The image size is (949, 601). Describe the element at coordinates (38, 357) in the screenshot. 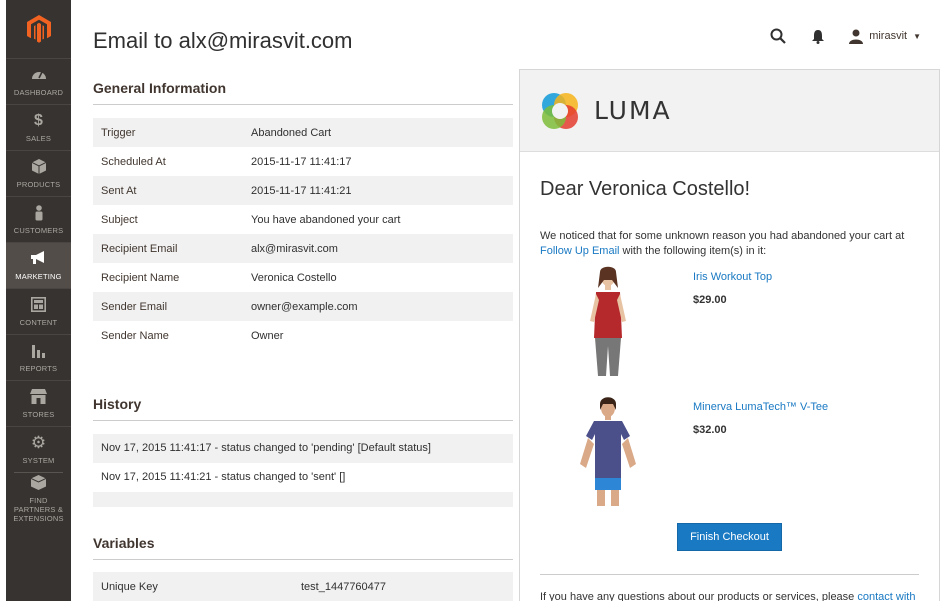

I see `sidebar-item-reports: REPORTS` at that location.